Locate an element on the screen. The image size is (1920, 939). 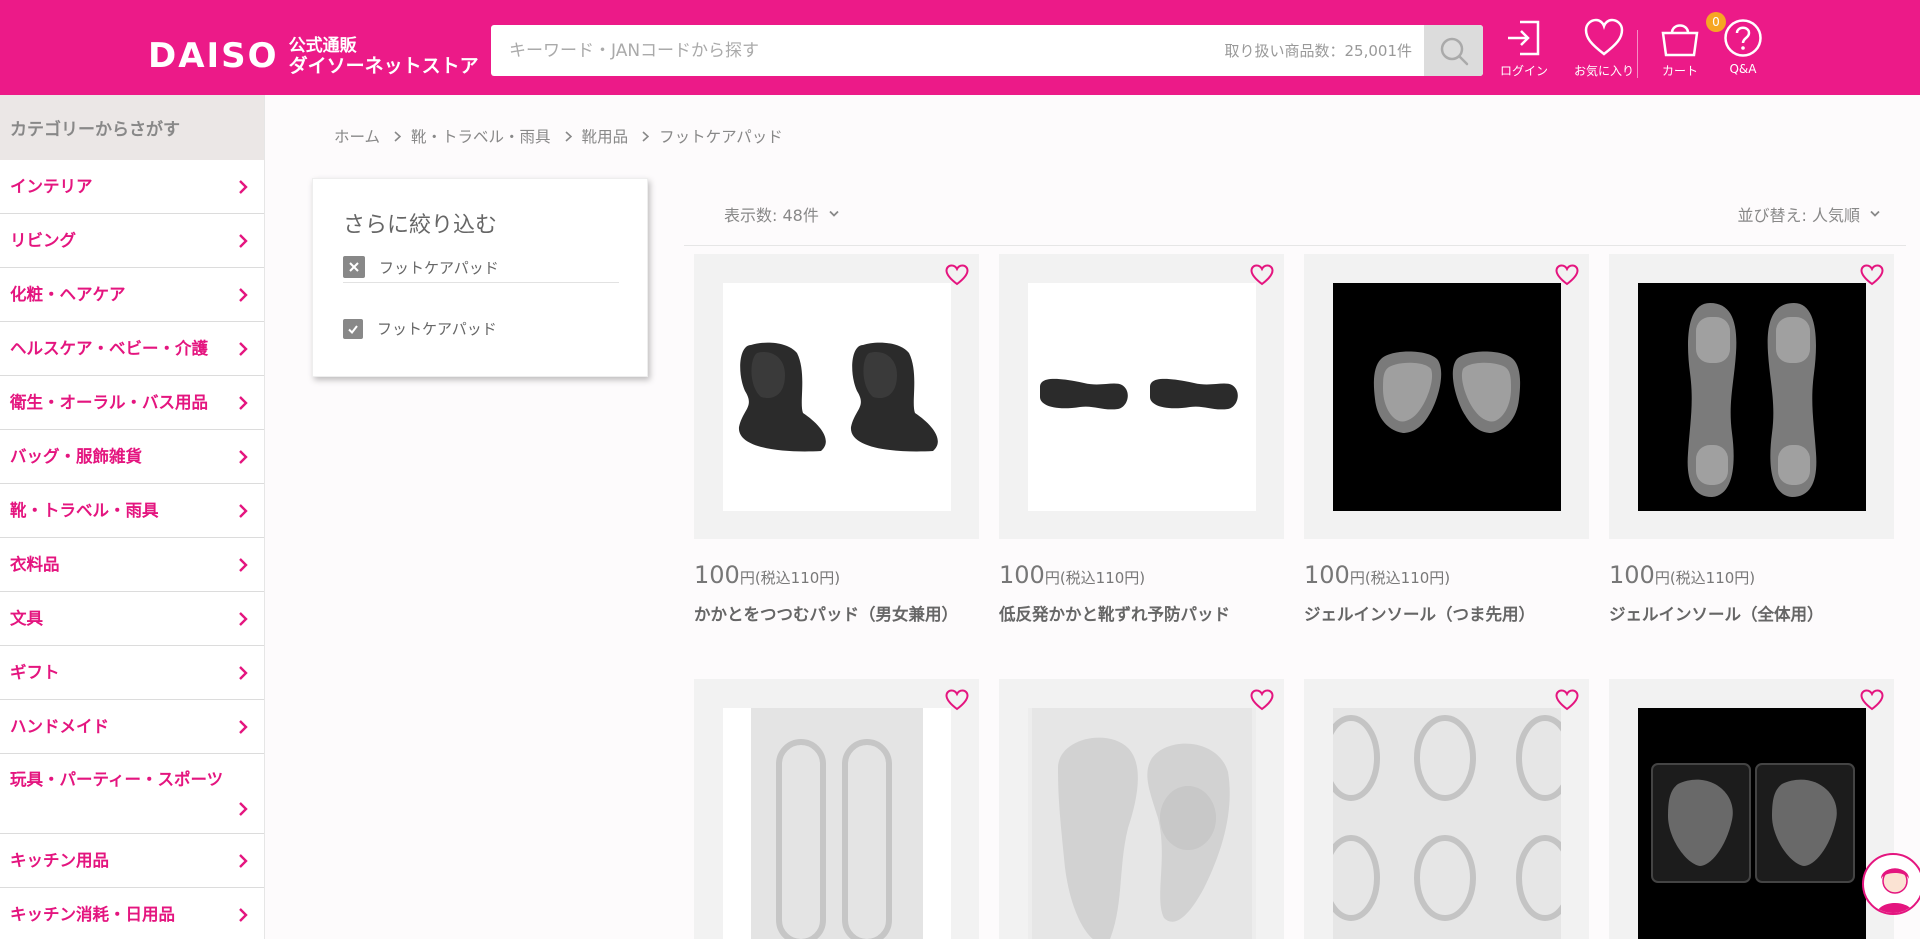
login-link: ログイン is located at coordinates (1524, 48).